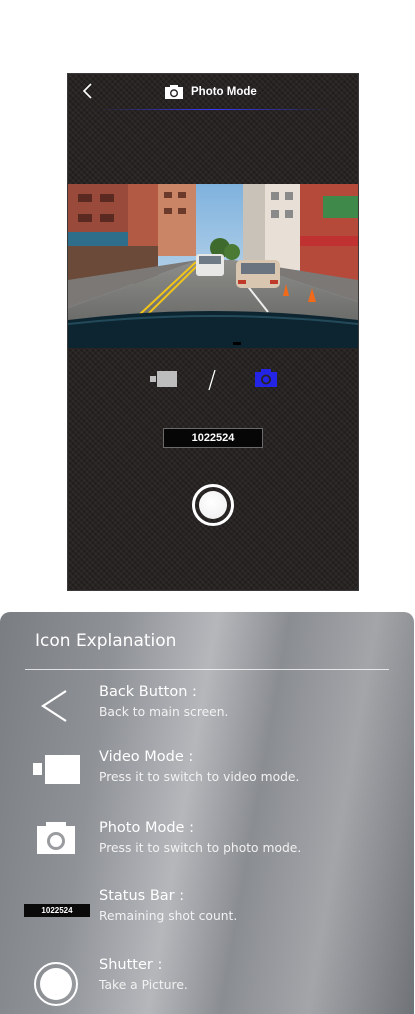 The height and width of the screenshot is (1014, 415). I want to click on shutter-button-icon, so click(213, 505).